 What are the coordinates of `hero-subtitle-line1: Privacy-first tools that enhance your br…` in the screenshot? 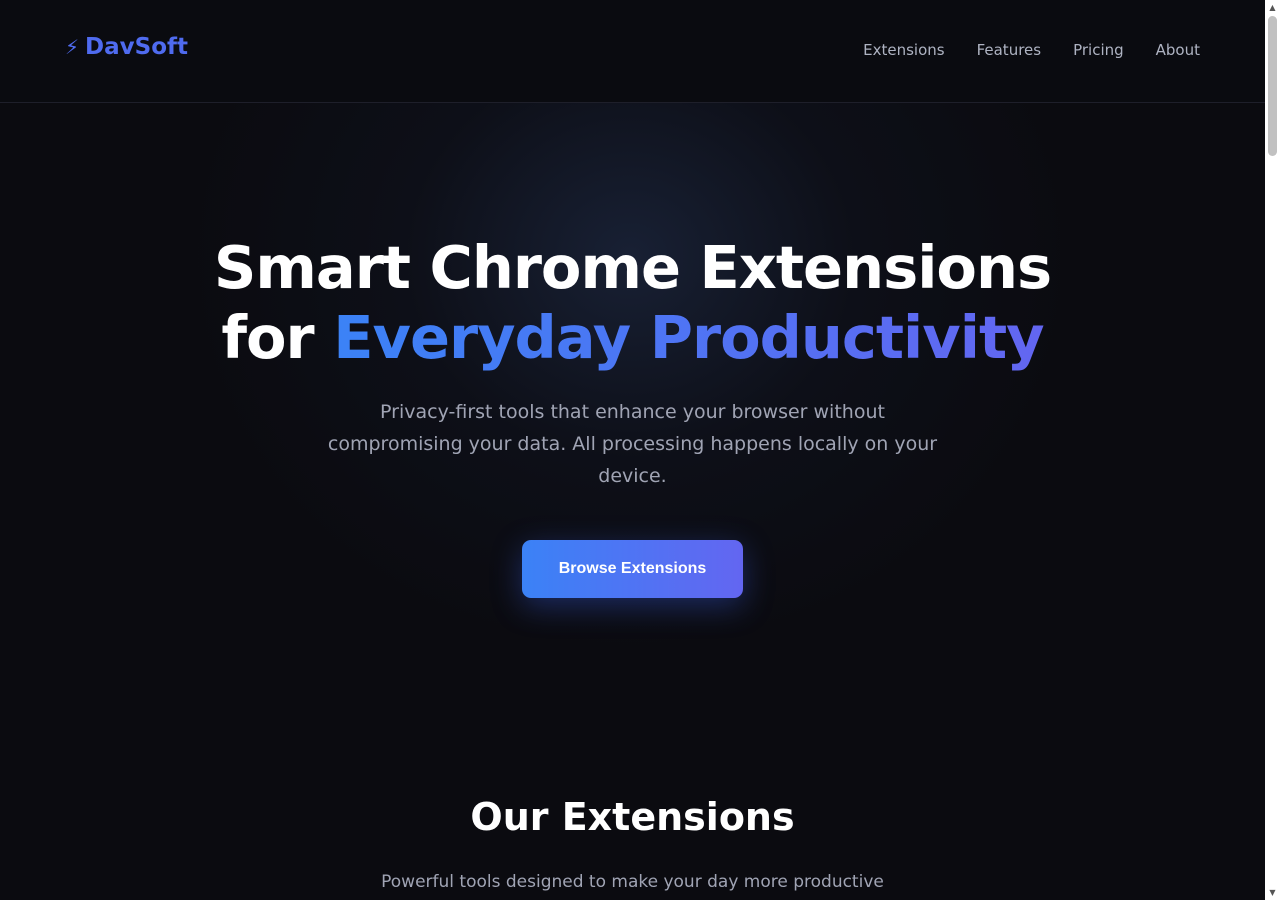 It's located at (632, 412).